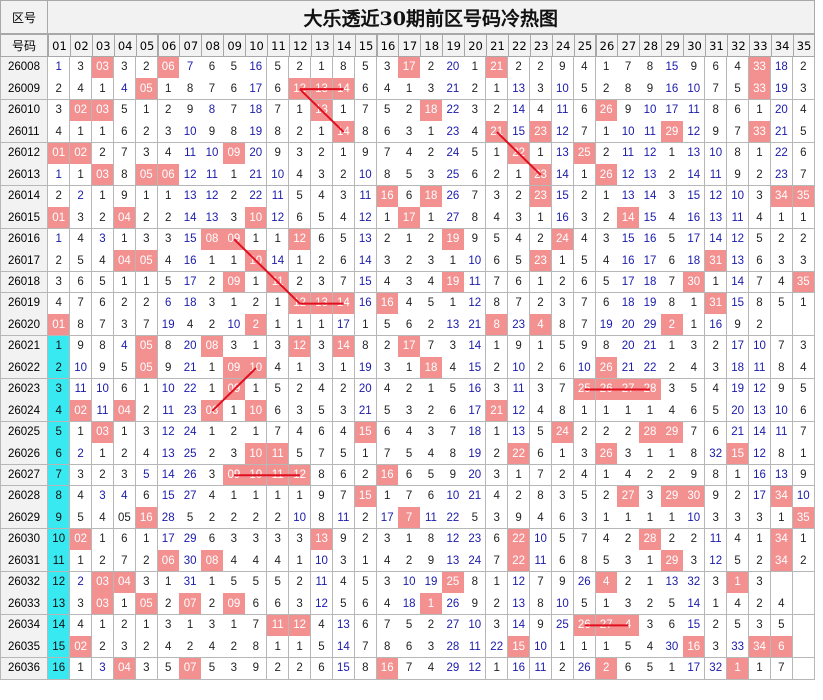 The height and width of the screenshot is (700, 823). I want to click on cell-26013-27: 12, so click(628, 175).